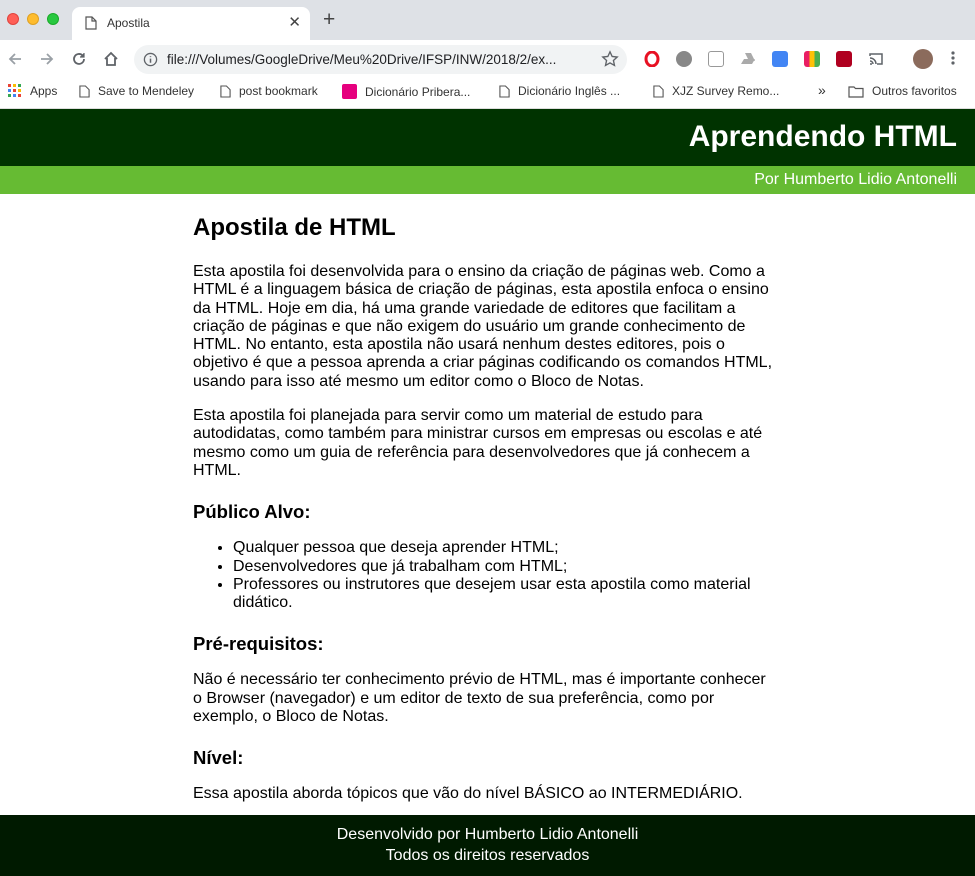 The height and width of the screenshot is (876, 975). What do you see at coordinates (14, 90) in the screenshot?
I see `apps-grid-icon` at bounding box center [14, 90].